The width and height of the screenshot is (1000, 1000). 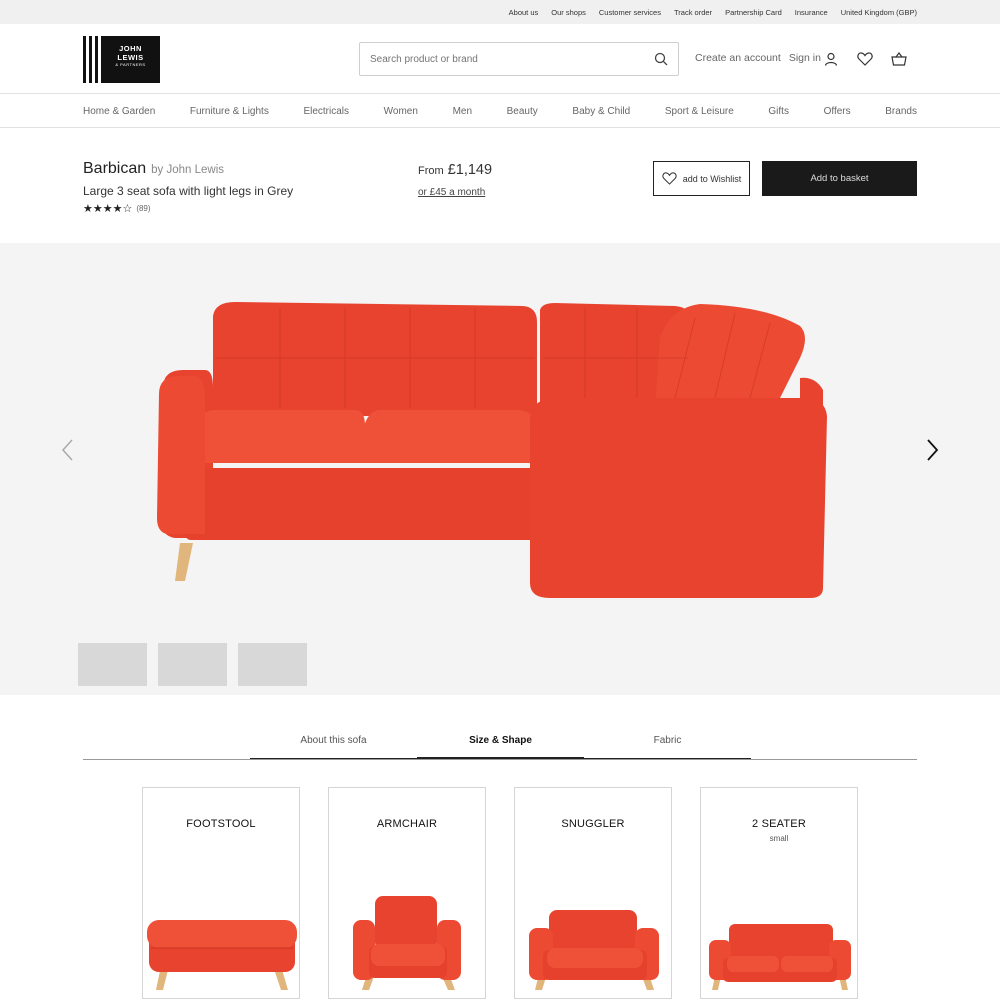 What do you see at coordinates (451, 192) in the screenshot?
I see `monthly-finance-link: or £45 a month` at bounding box center [451, 192].